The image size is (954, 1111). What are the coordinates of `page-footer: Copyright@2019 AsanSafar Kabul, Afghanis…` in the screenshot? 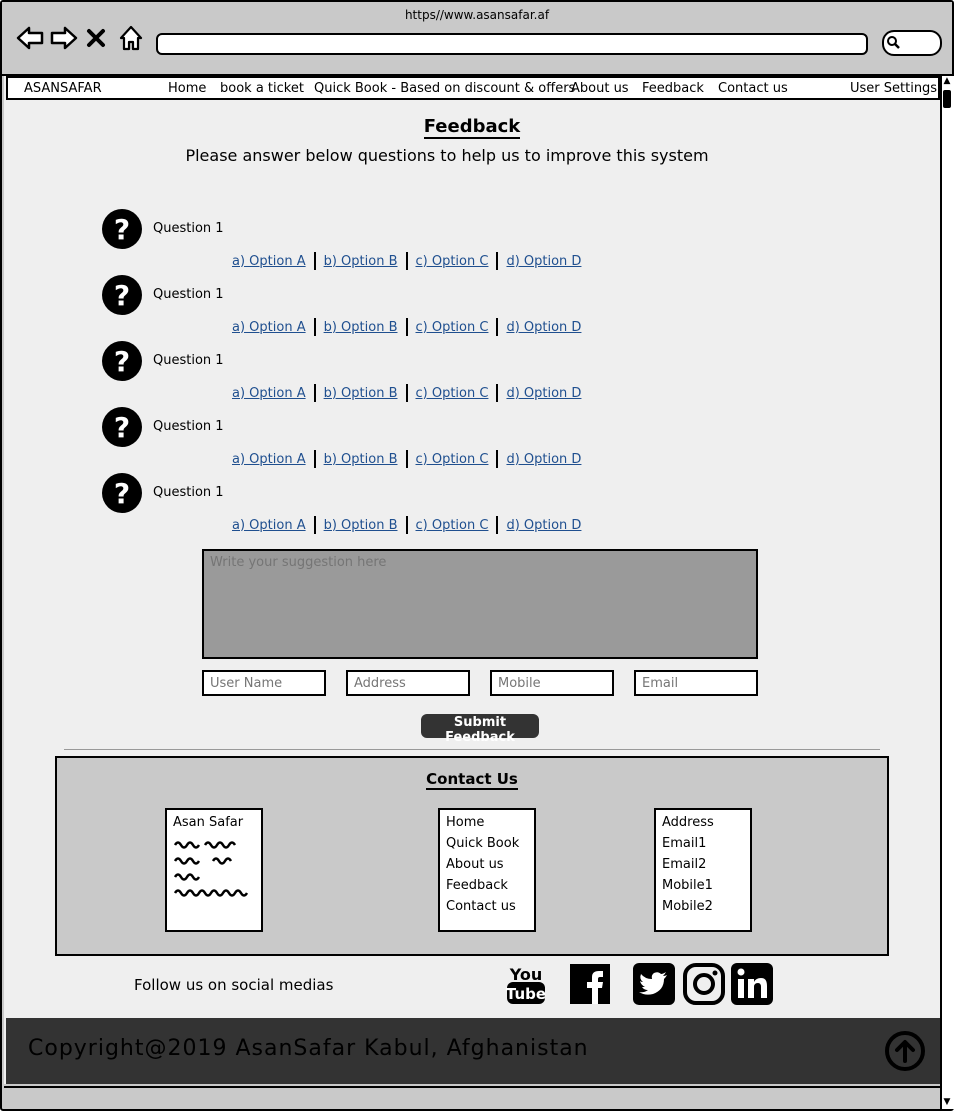 It's located at (473, 1051).